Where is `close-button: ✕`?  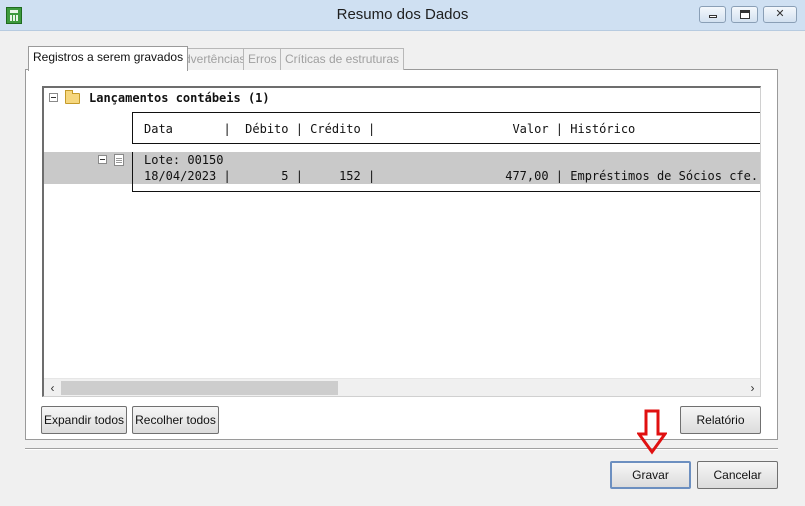 close-button: ✕ is located at coordinates (780, 14).